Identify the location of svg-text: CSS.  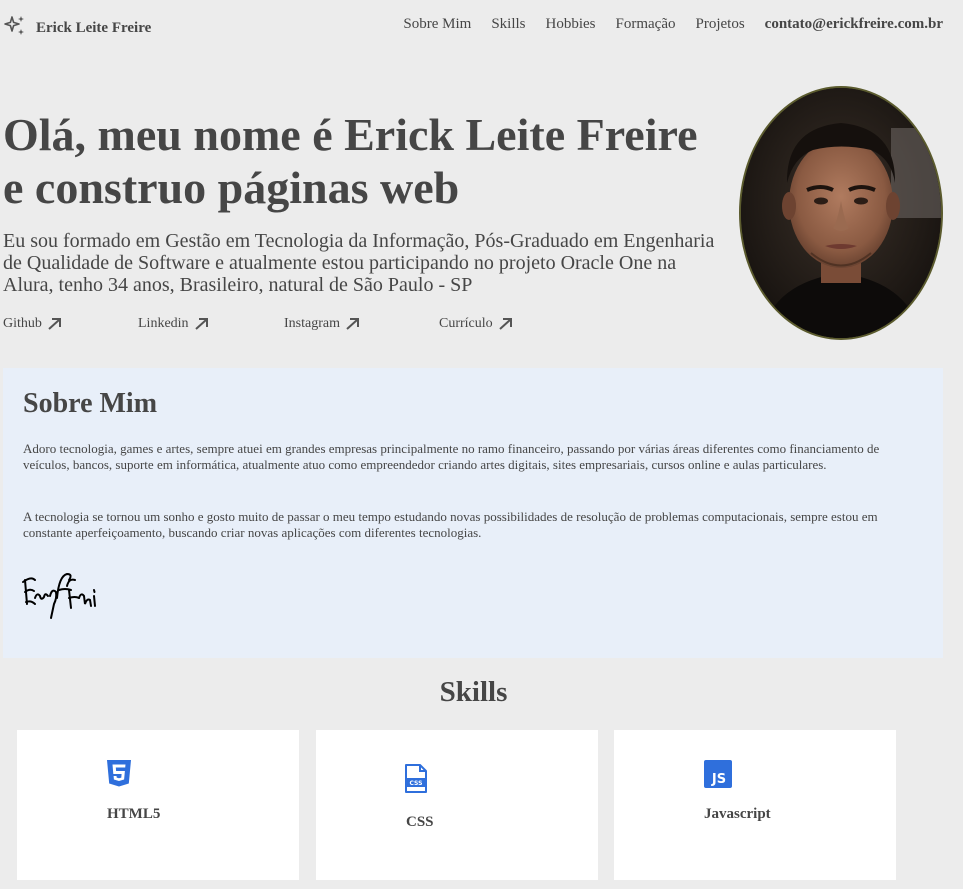
(416, 783).